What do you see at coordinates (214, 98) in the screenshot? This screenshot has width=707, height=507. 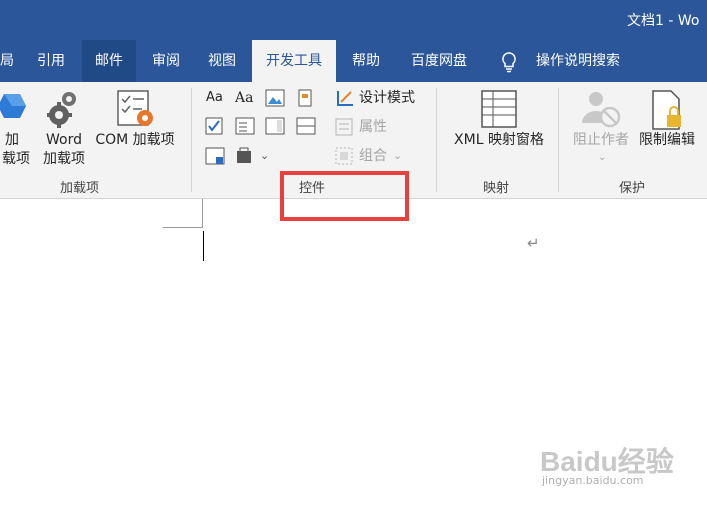 I see `plain-text-control-button: Aa` at bounding box center [214, 98].